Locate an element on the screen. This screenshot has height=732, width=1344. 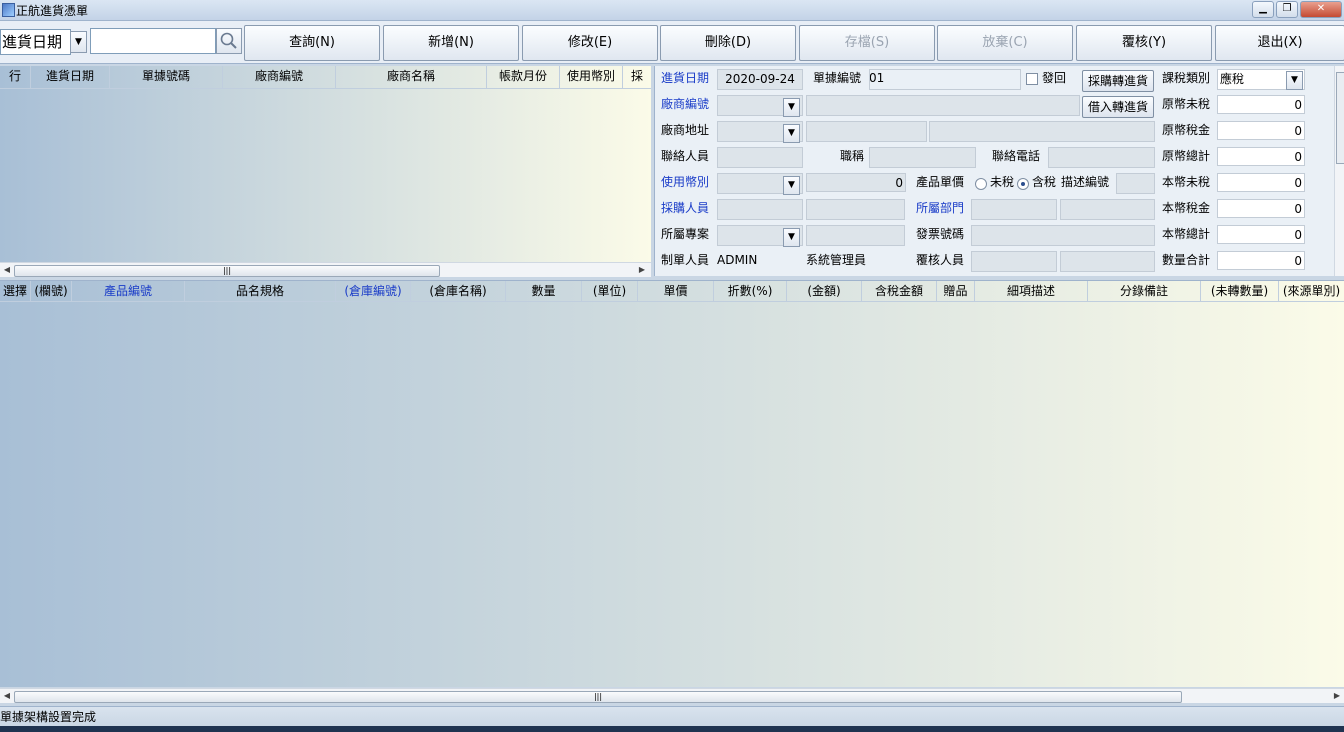
return-checkbox is located at coordinates (1032, 79).